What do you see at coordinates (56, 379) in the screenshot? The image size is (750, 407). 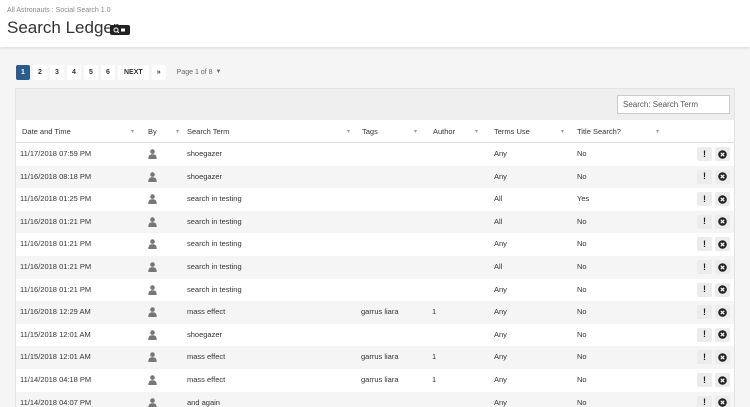 I see `cell-date: 11/14/2018 04:18 PM` at bounding box center [56, 379].